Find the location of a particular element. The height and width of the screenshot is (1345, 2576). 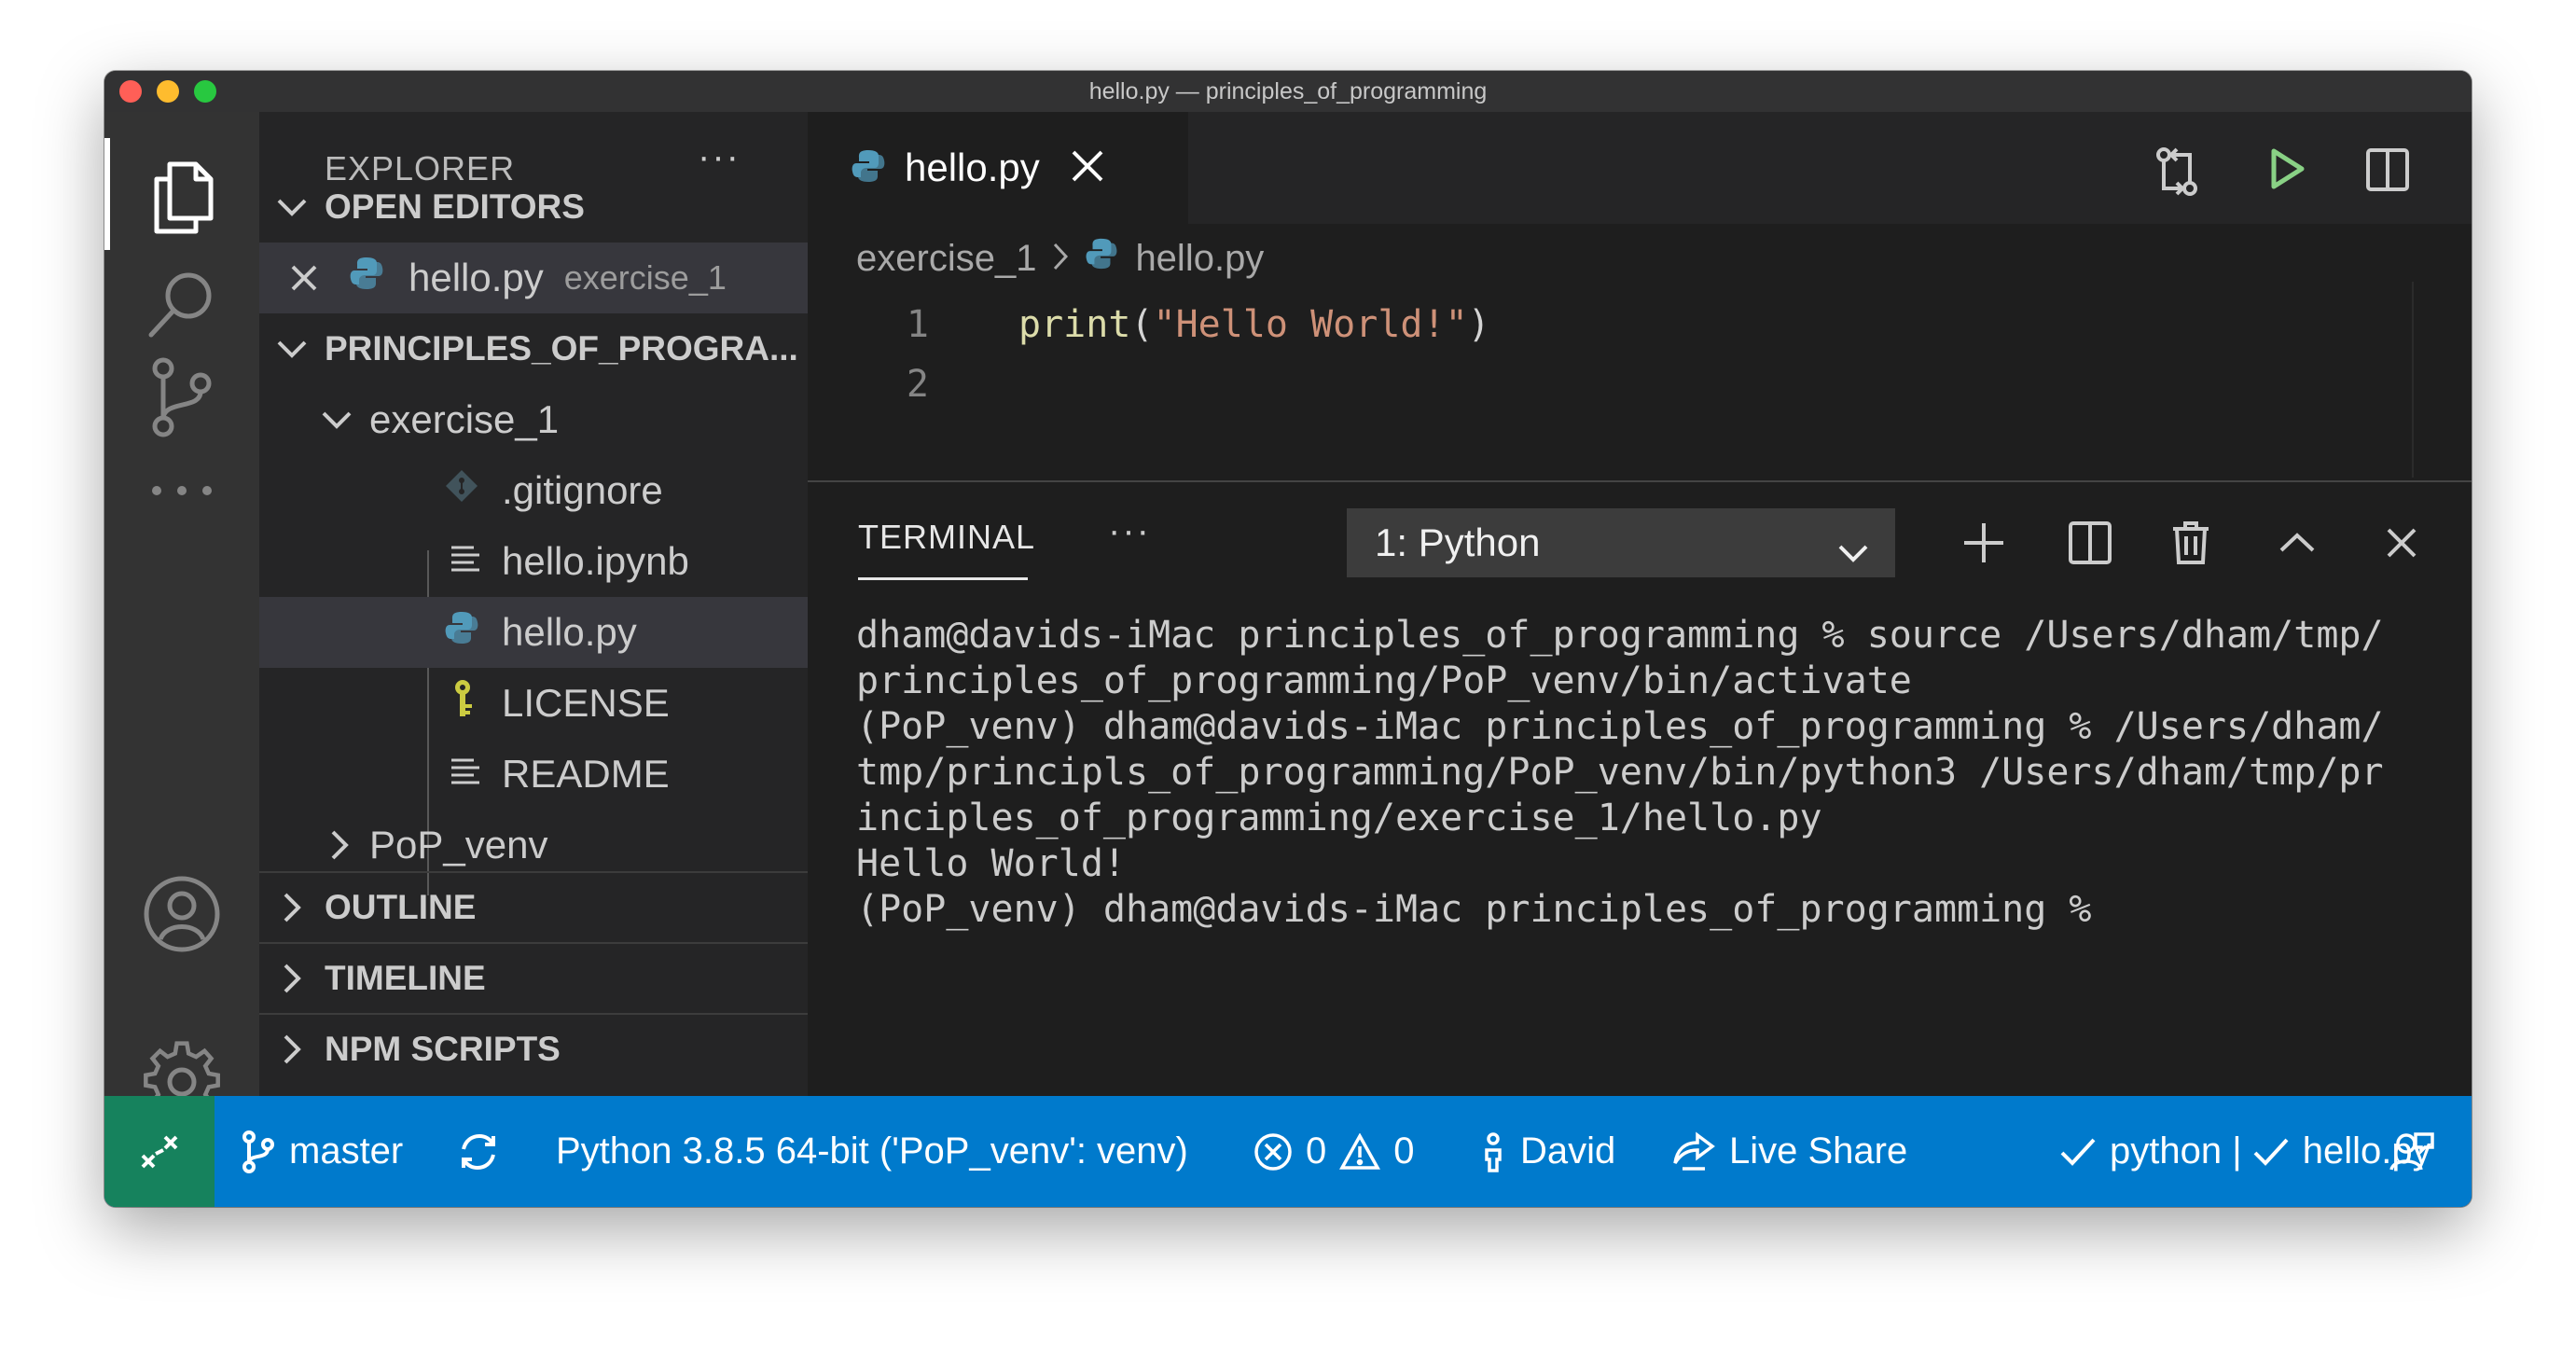

open-editor-folder: exercise_1 is located at coordinates (645, 277).